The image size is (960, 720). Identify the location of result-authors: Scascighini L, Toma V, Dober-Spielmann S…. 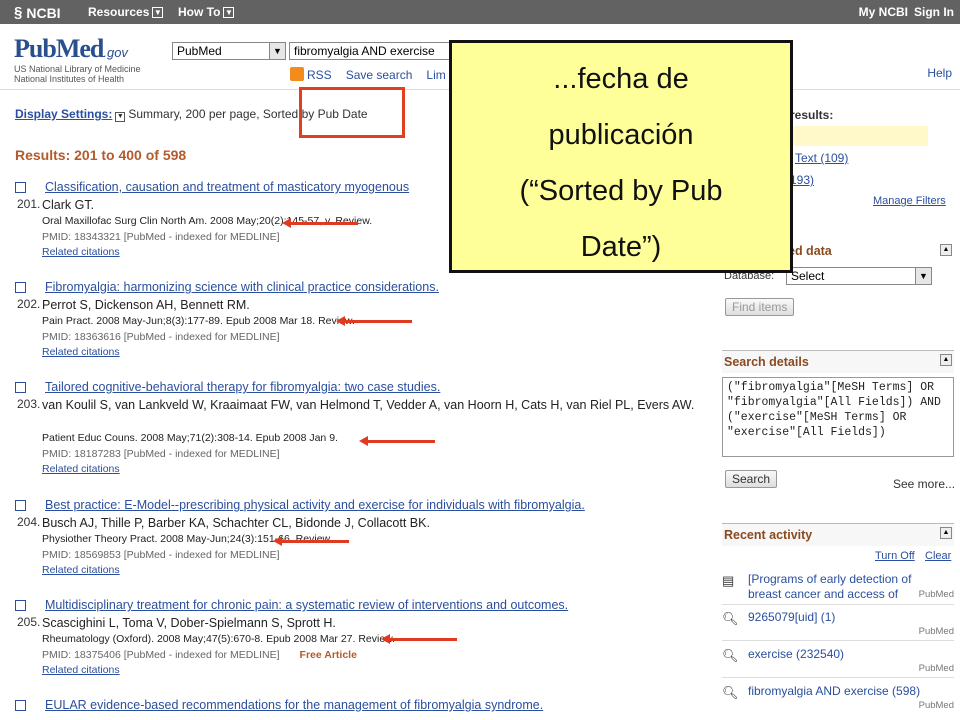
(189, 623).